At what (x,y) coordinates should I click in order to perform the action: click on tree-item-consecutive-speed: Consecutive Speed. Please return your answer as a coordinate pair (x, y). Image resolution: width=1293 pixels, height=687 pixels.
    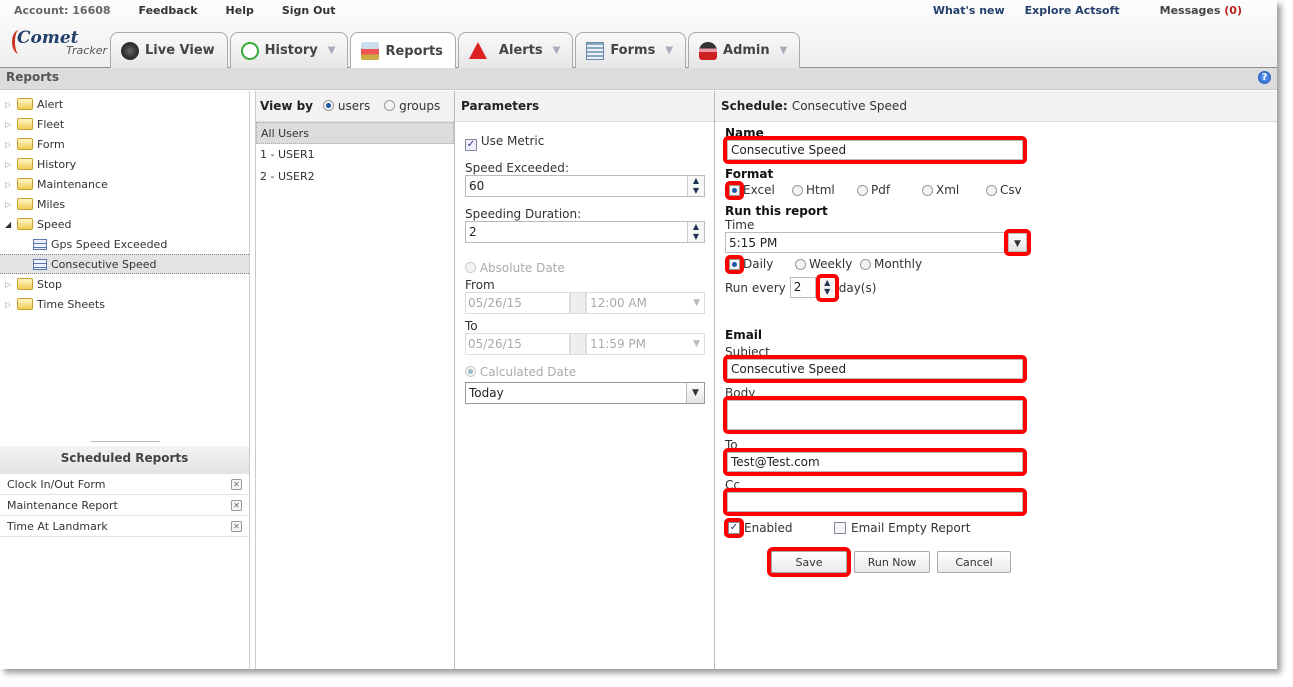
    Looking at the image, I should click on (124, 264).